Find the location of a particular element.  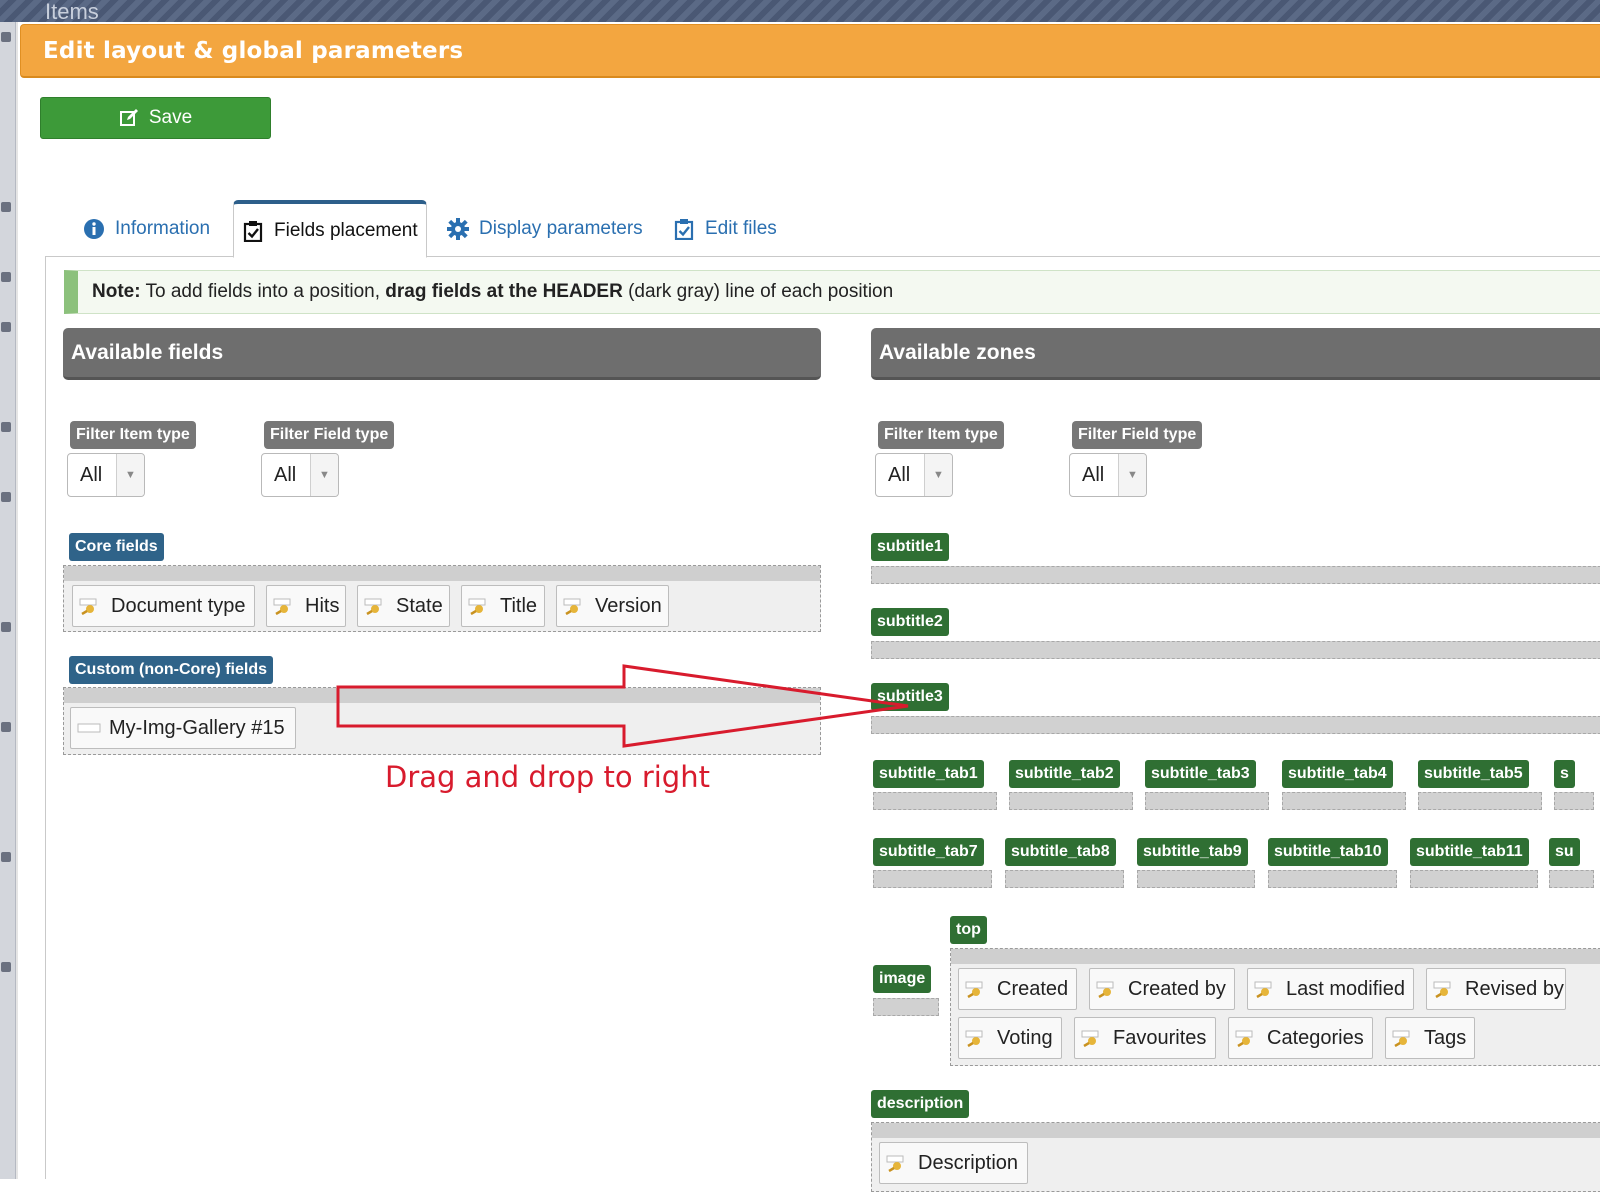

zone-subtitle1 is located at coordinates (1235, 575).